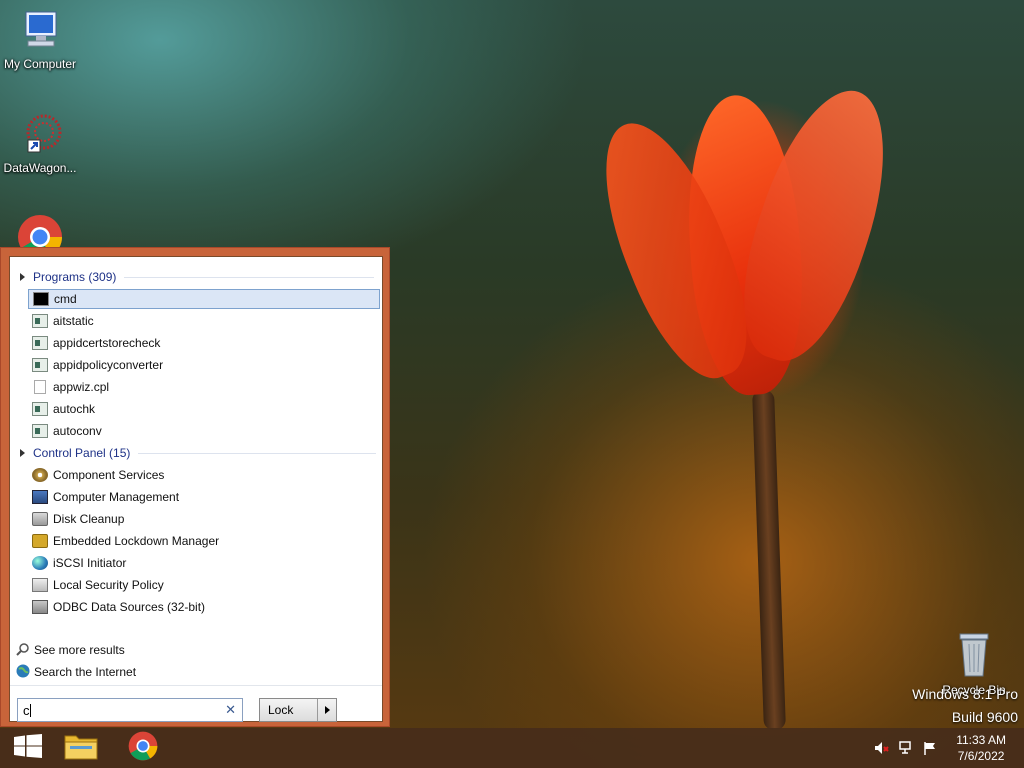 The width and height of the screenshot is (1024, 768). I want to click on start-button, so click(28, 748).